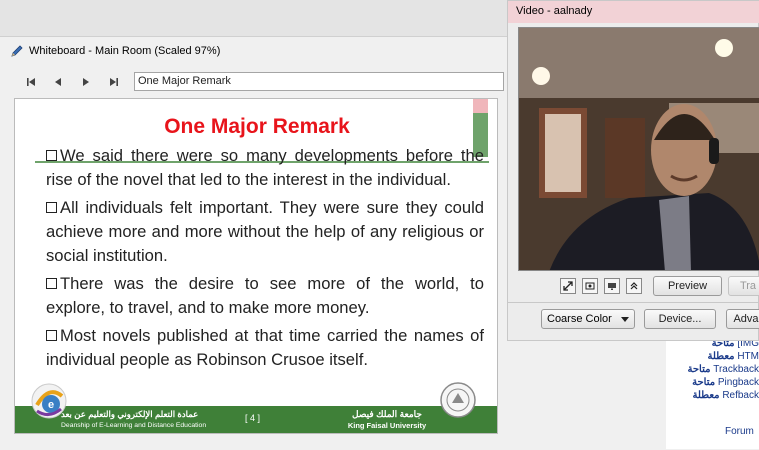  I want to click on whiteboard-header: Whiteboard - Main Room (Scaled 97%), so click(115, 51).